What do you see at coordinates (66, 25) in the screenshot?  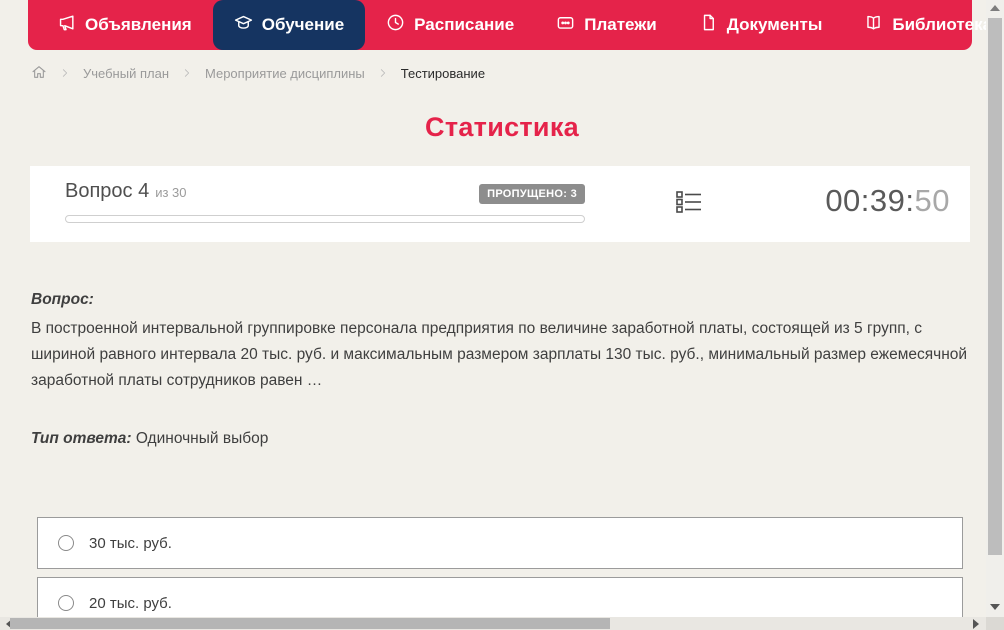 I see `megaphone-icon` at bounding box center [66, 25].